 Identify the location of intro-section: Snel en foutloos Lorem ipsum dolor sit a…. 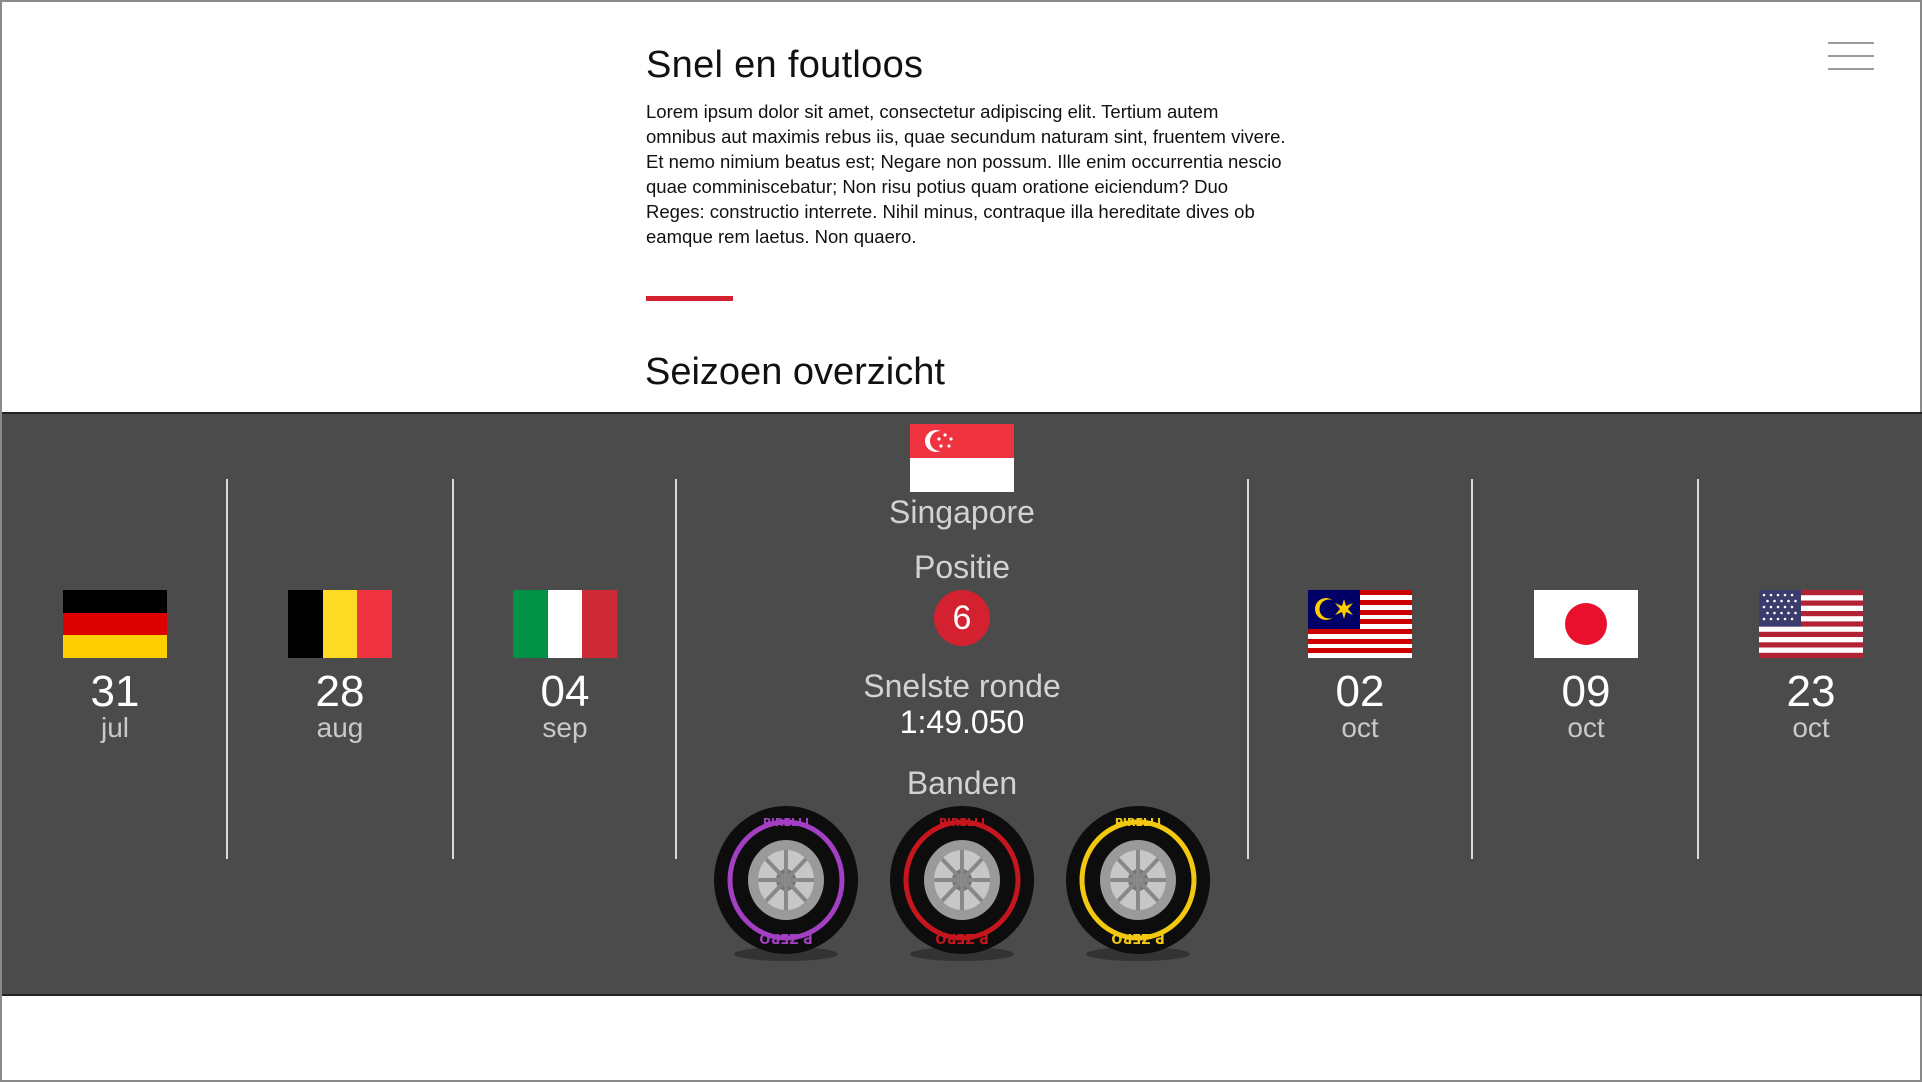
(966, 146).